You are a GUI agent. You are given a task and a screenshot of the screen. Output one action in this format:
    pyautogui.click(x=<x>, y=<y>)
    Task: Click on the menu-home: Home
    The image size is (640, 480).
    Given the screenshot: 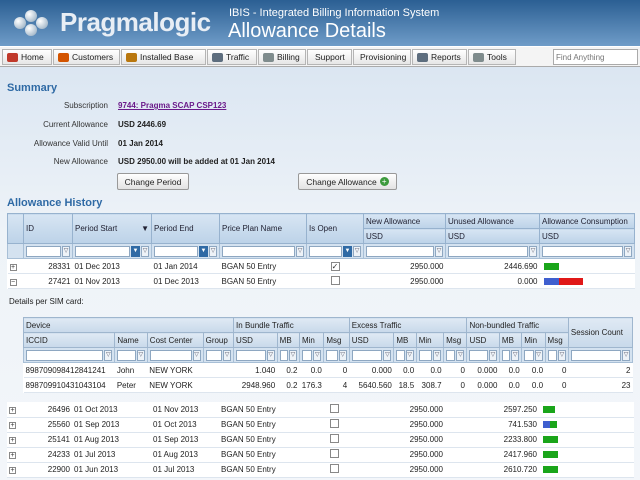 What is the action you would take?
    pyautogui.click(x=27, y=57)
    